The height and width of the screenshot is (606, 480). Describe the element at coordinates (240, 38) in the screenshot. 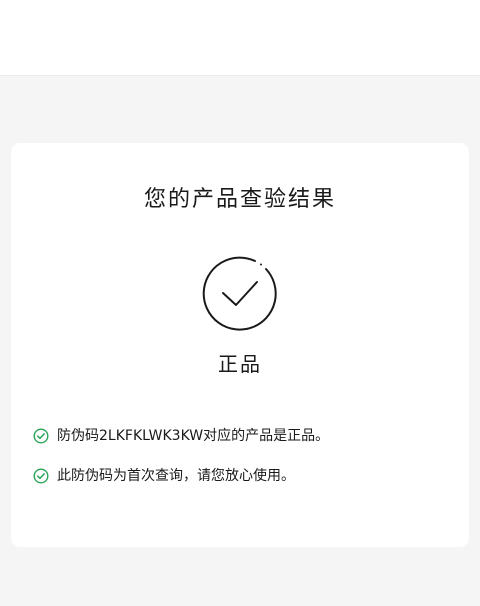

I see `top-header-bar` at that location.